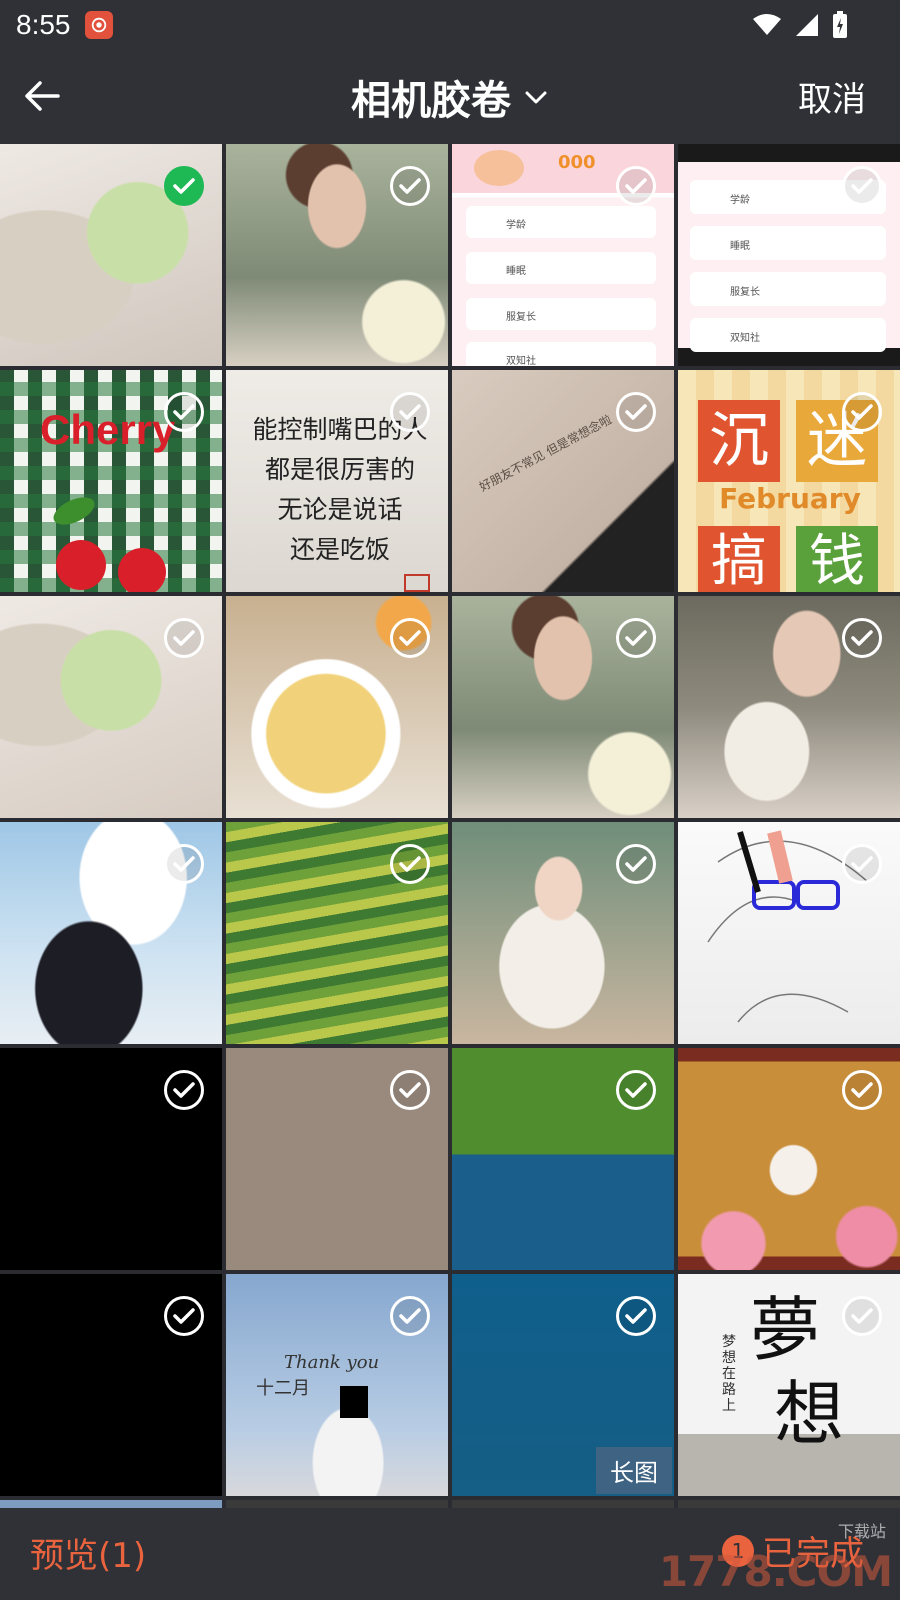 The height and width of the screenshot is (1600, 900). What do you see at coordinates (339, 549) in the screenshot?
I see `tile-text: 还是吃饭` at bounding box center [339, 549].